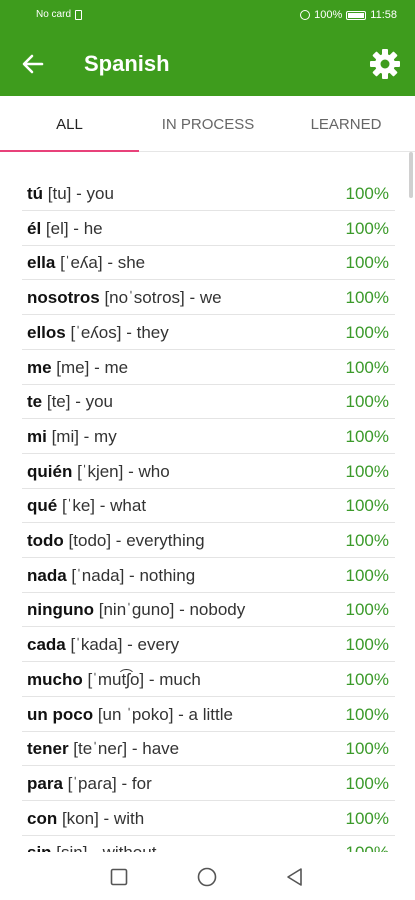 The width and height of the screenshot is (415, 900). I want to click on recents-button, so click(119, 877).